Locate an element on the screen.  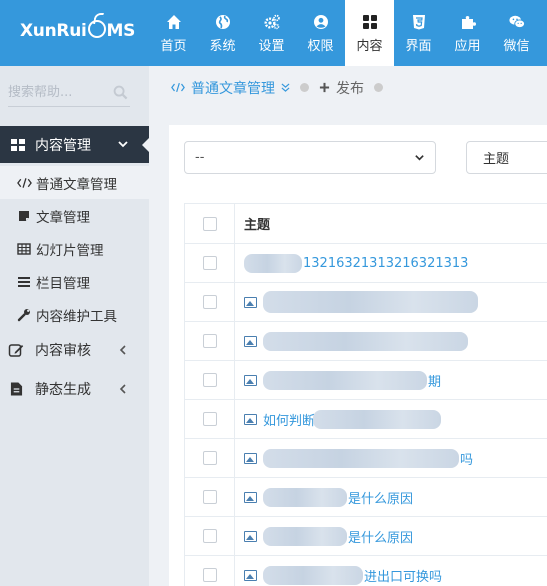
table-row: 13216321313216321313 is located at coordinates (365, 263).